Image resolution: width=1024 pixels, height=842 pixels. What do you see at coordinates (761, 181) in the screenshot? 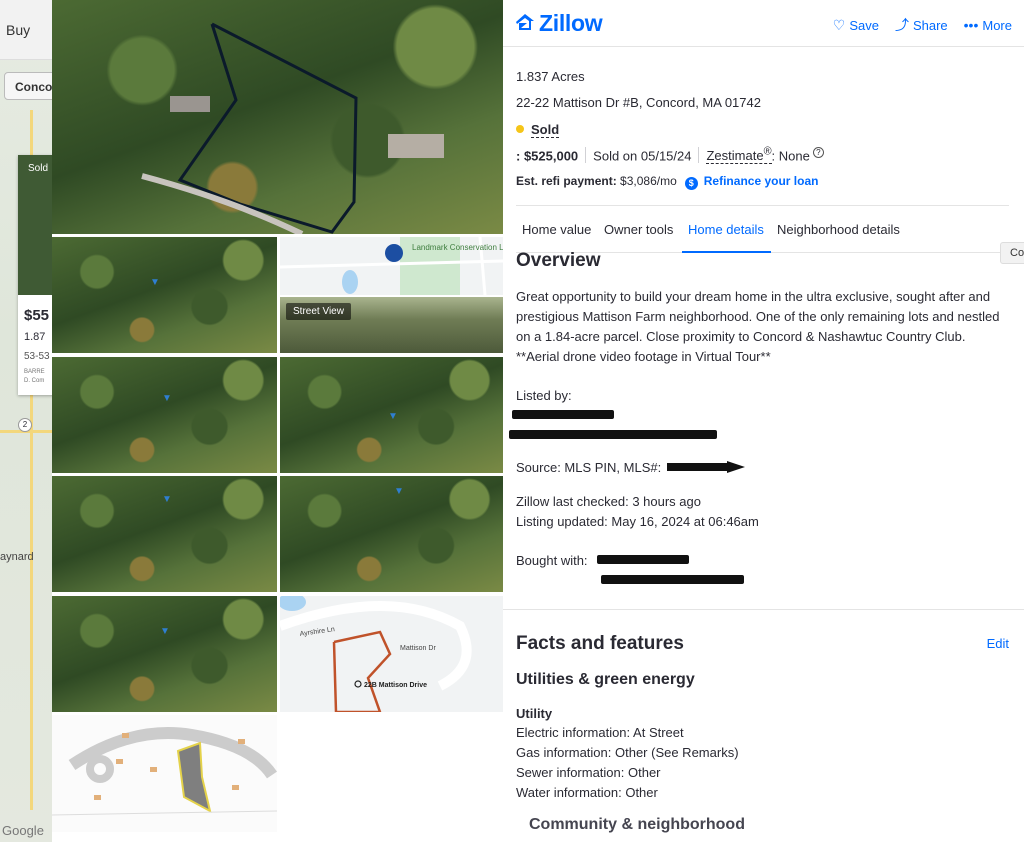
I see `refinance-link: Refinance your loan` at bounding box center [761, 181].